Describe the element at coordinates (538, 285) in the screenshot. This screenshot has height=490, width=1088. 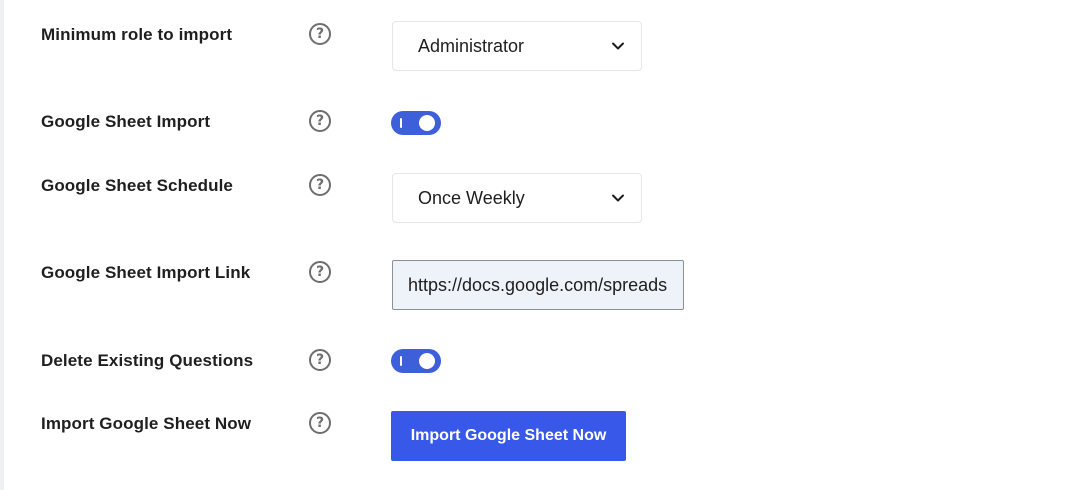
I see `import-link-input` at that location.